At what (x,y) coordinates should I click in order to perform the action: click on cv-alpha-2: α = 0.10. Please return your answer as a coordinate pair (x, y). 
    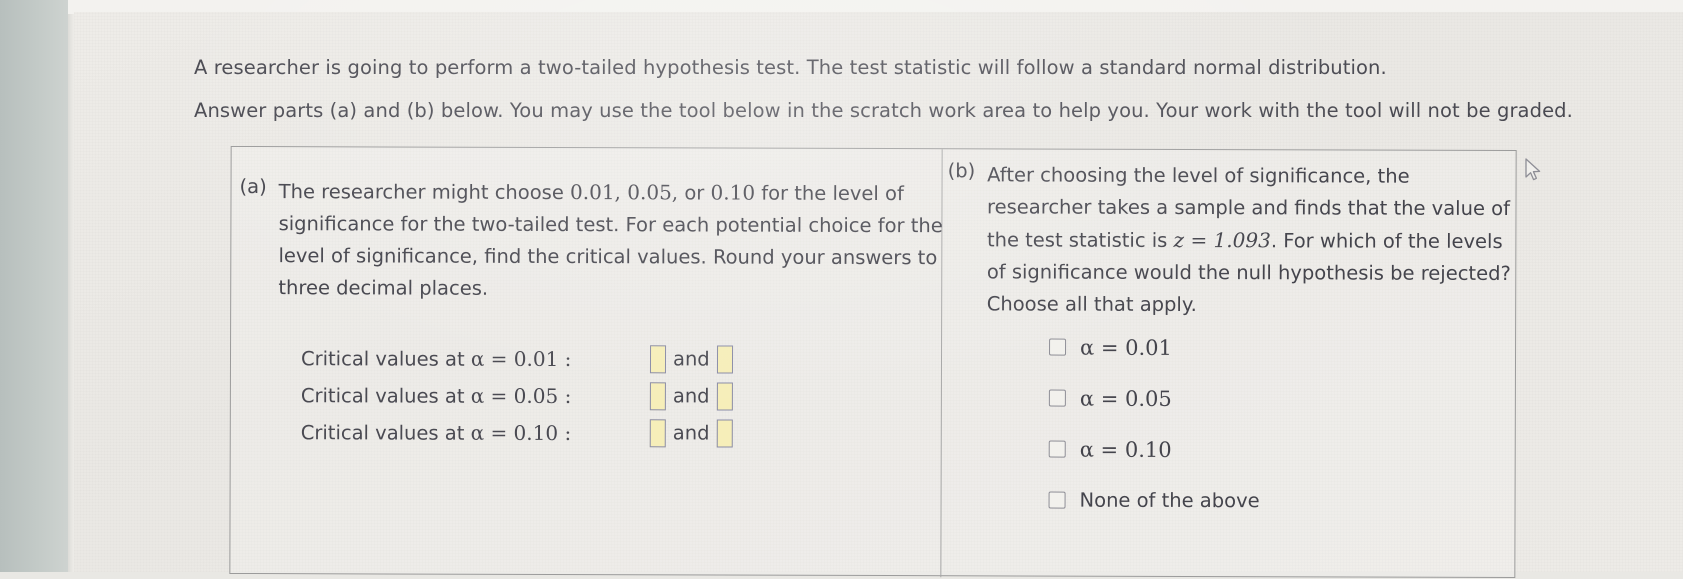
    Looking at the image, I should click on (514, 432).